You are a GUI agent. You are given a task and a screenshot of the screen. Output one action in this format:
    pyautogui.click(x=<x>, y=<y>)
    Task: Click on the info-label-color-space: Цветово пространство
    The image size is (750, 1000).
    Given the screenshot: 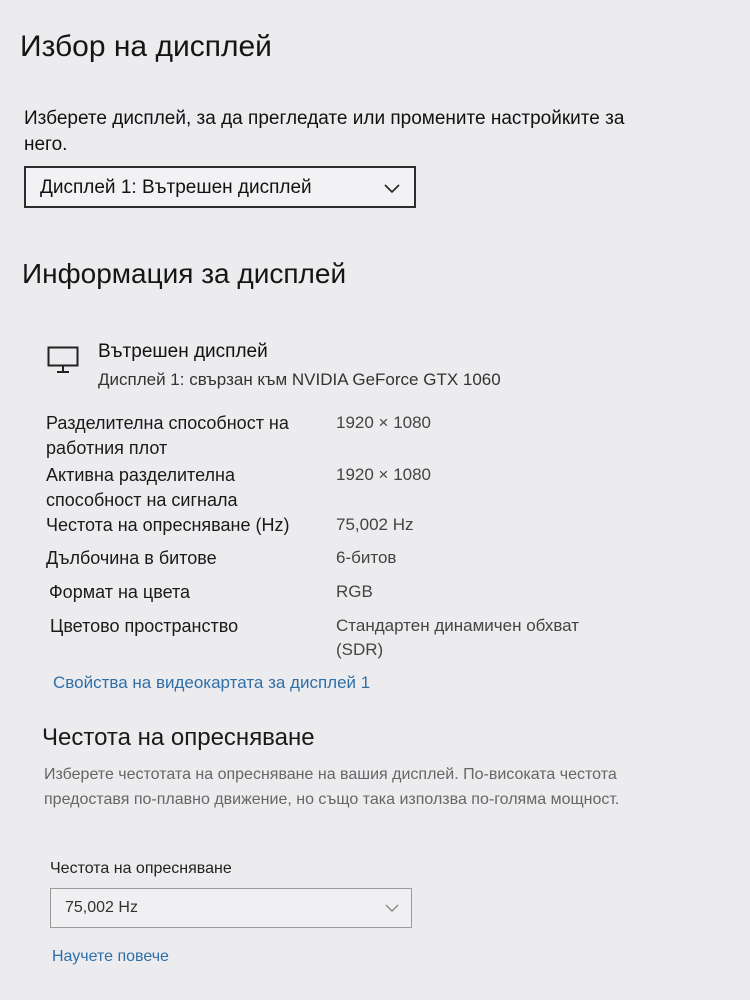 What is the action you would take?
    pyautogui.click(x=144, y=626)
    